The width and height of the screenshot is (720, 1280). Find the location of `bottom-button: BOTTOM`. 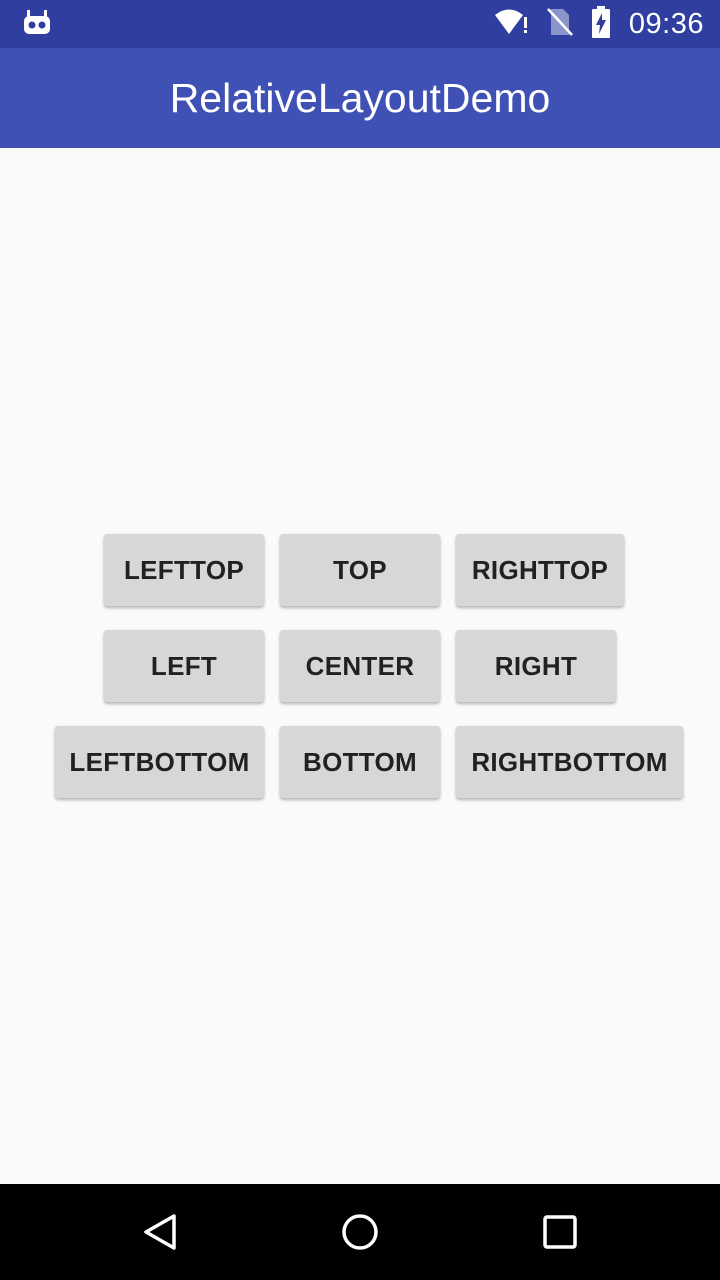

bottom-button: BOTTOM is located at coordinates (360, 762).